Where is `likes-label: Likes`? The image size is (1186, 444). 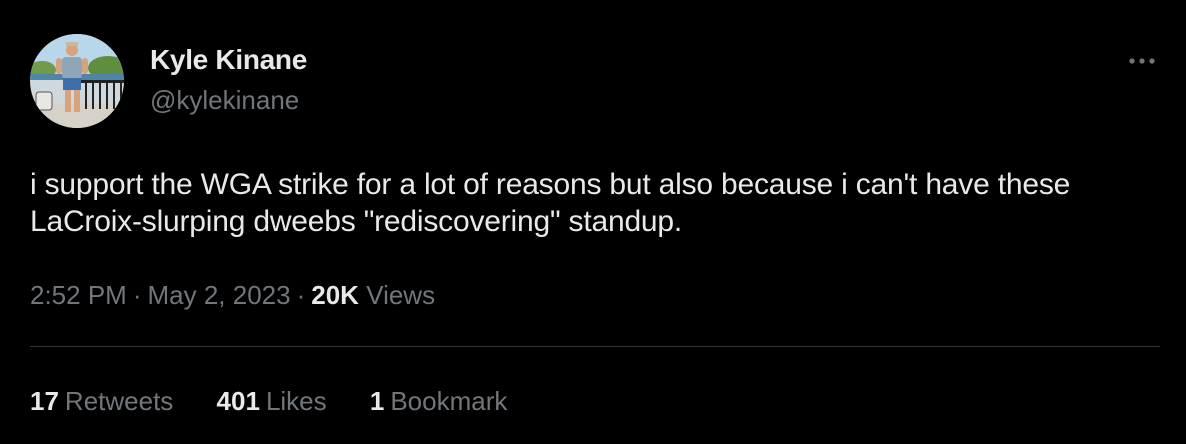
likes-label: Likes is located at coordinates (296, 401).